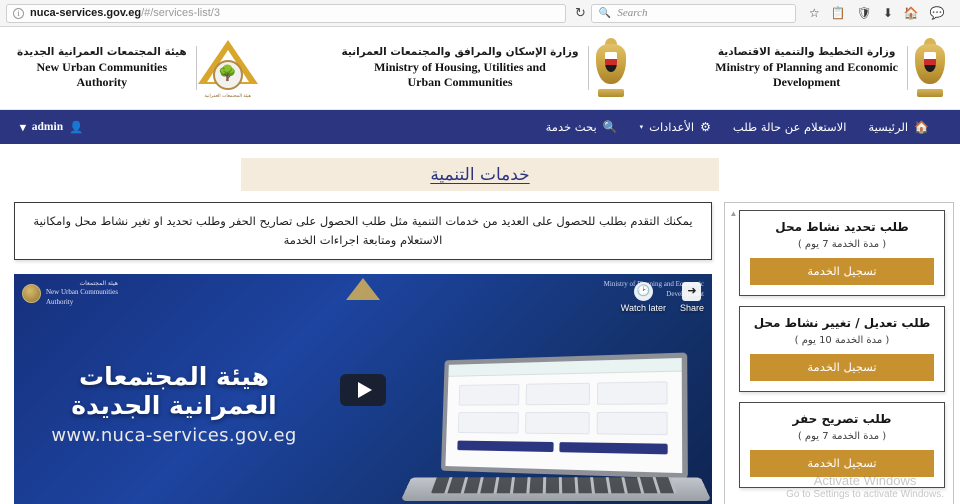  What do you see at coordinates (672, 127) in the screenshot?
I see `nav-item-settings-label: الأعدادات` at bounding box center [672, 127].